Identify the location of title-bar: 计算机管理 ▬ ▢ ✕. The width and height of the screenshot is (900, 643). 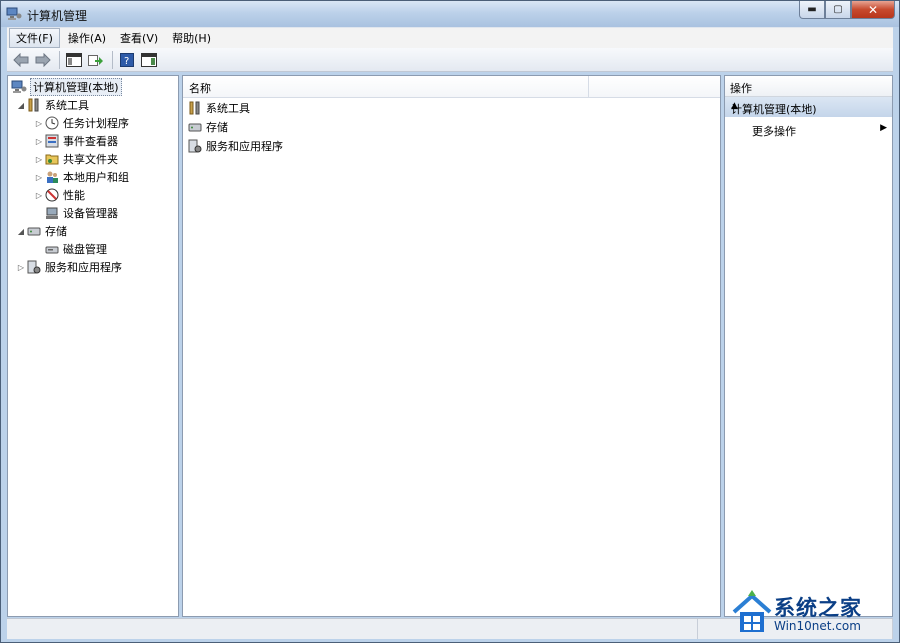
(450, 14).